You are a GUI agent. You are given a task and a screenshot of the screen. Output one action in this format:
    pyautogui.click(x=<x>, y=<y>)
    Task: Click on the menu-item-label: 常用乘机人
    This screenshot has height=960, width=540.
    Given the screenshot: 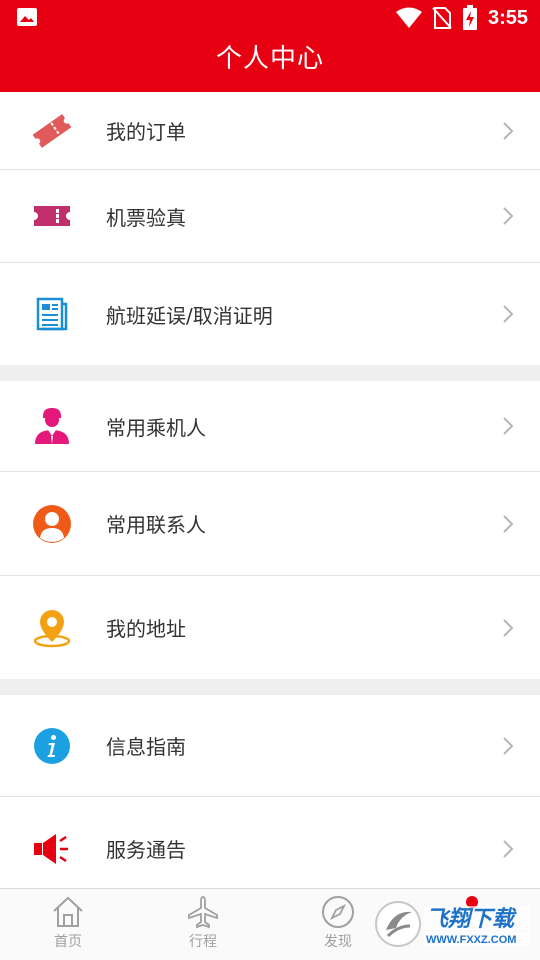 What is the action you would take?
    pyautogui.click(x=156, y=427)
    